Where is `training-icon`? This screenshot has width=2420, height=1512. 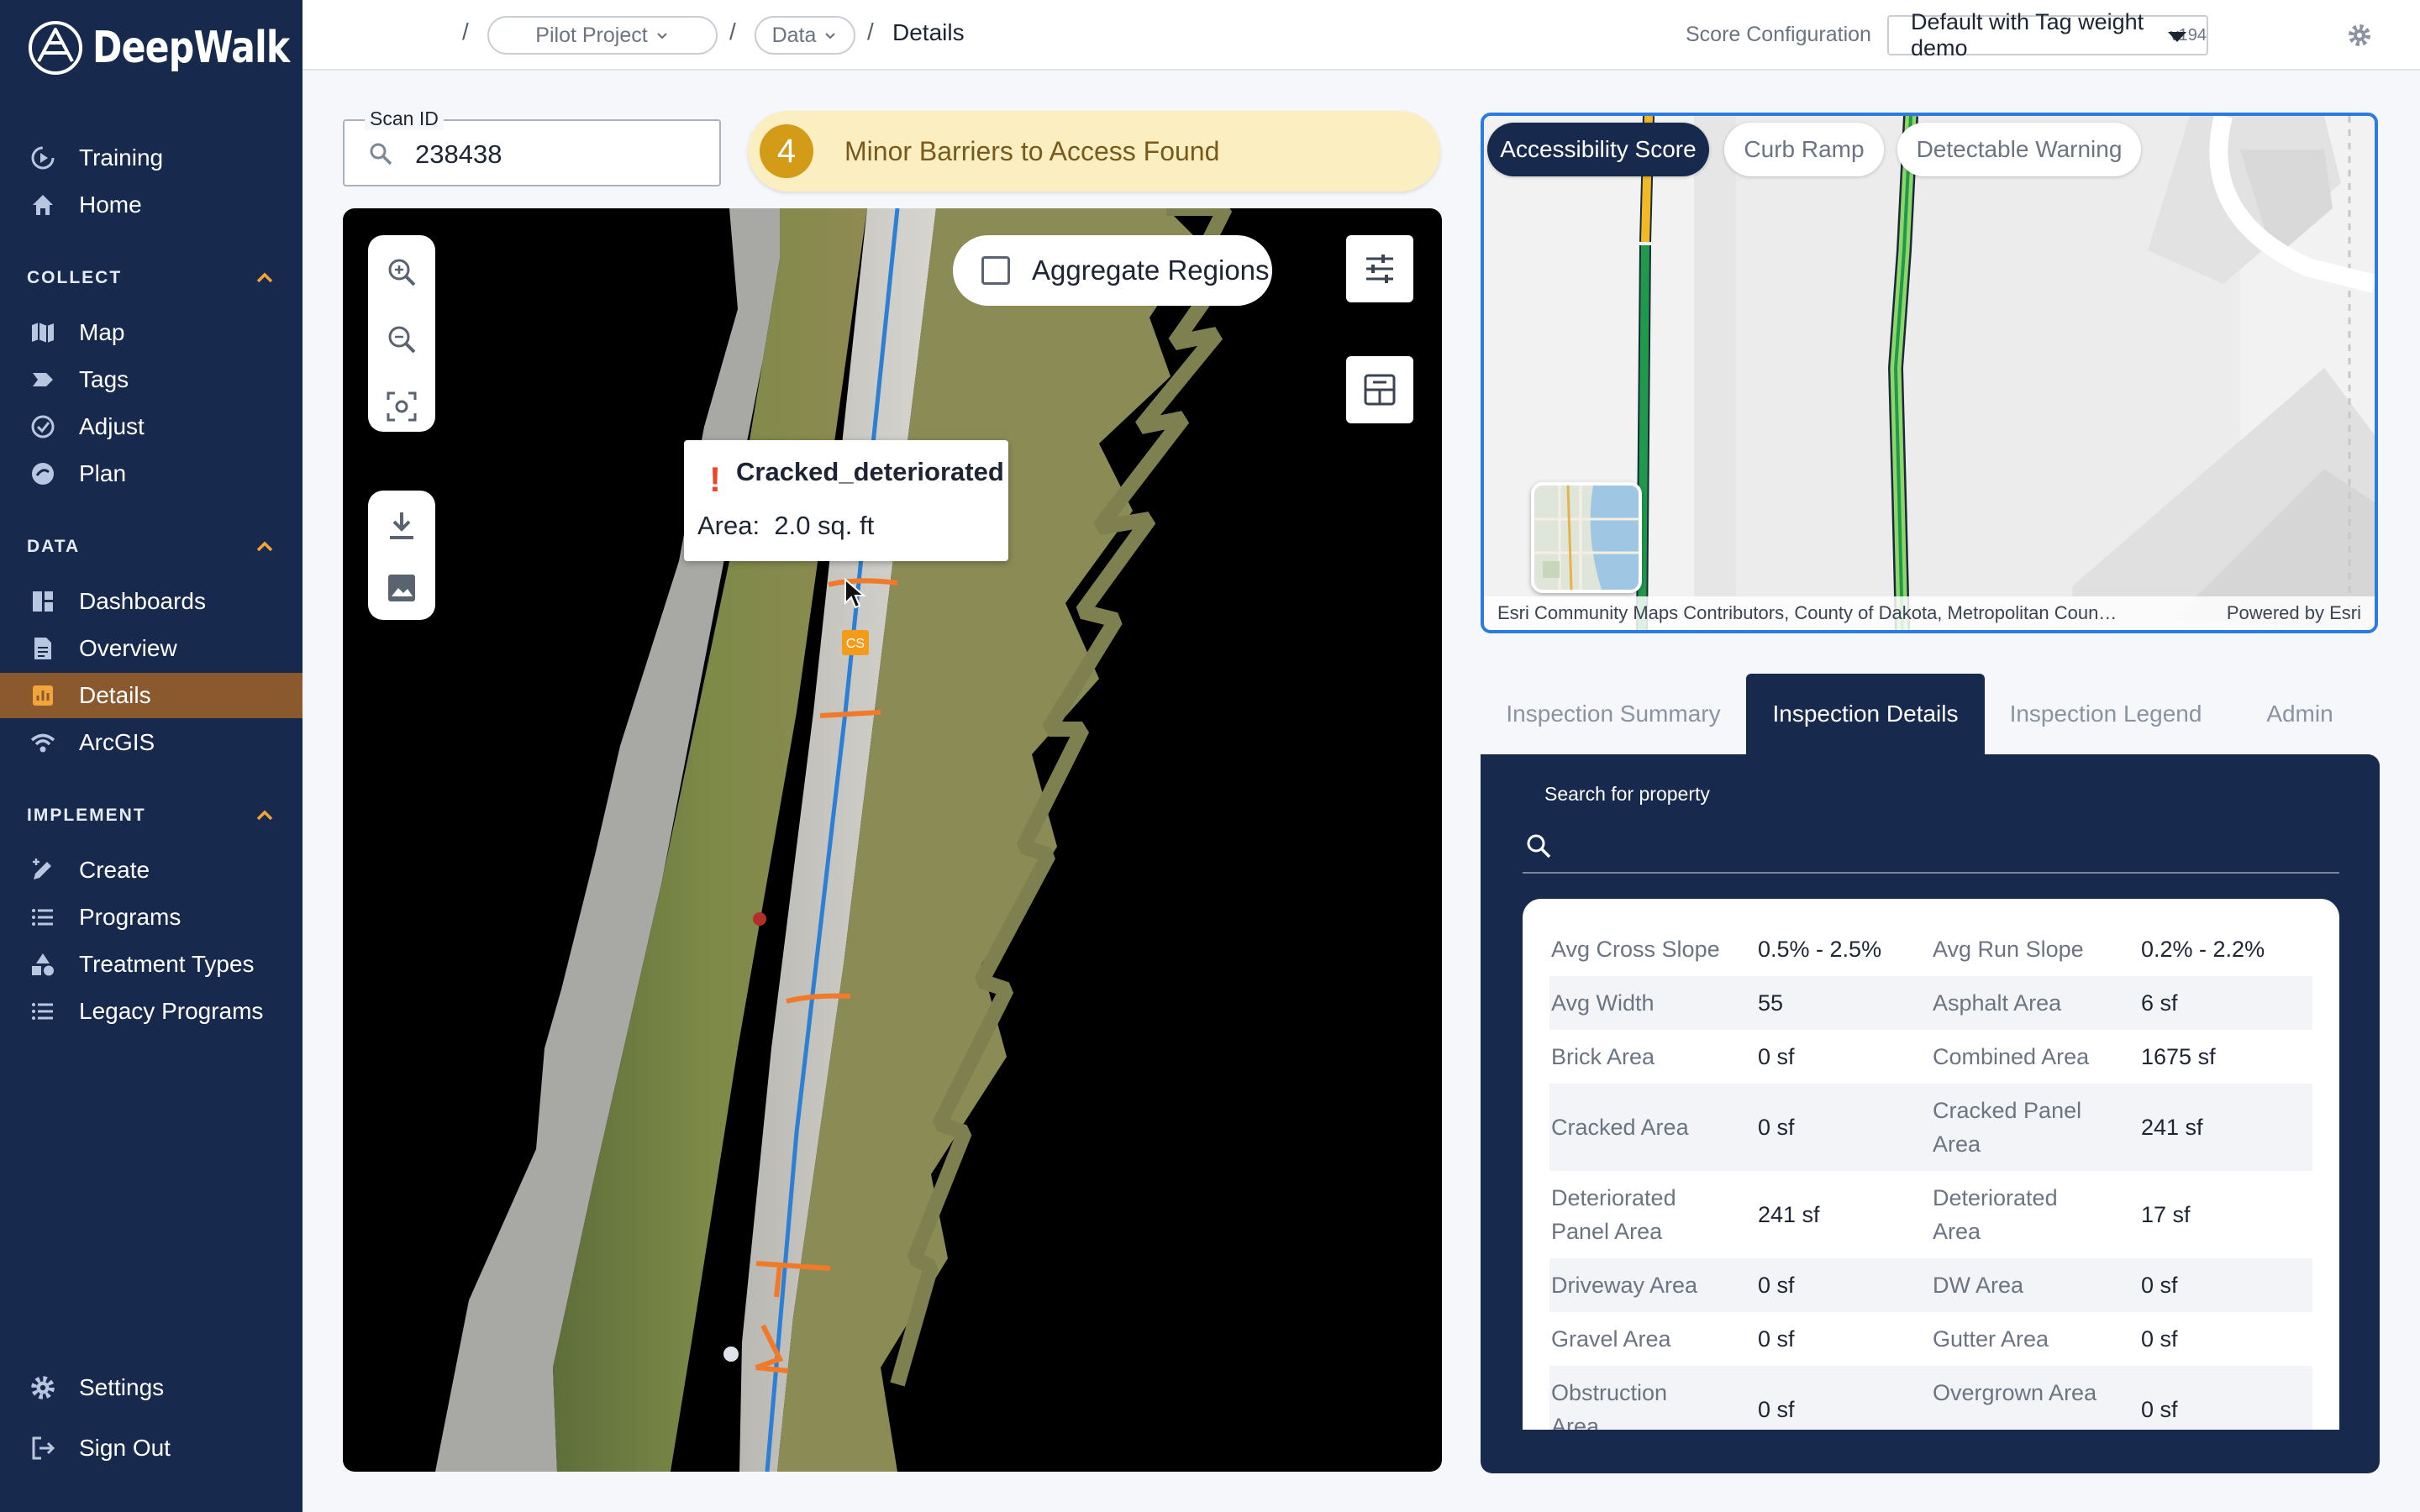
training-icon is located at coordinates (43, 158).